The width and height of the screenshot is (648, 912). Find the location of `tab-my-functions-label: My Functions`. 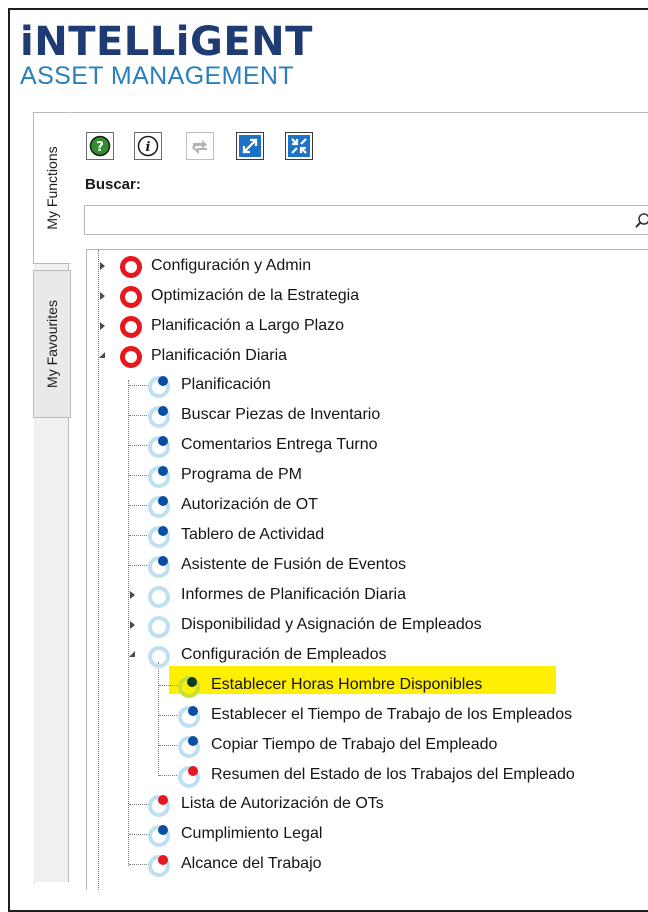

tab-my-functions-label: My Functions is located at coordinates (52, 188).